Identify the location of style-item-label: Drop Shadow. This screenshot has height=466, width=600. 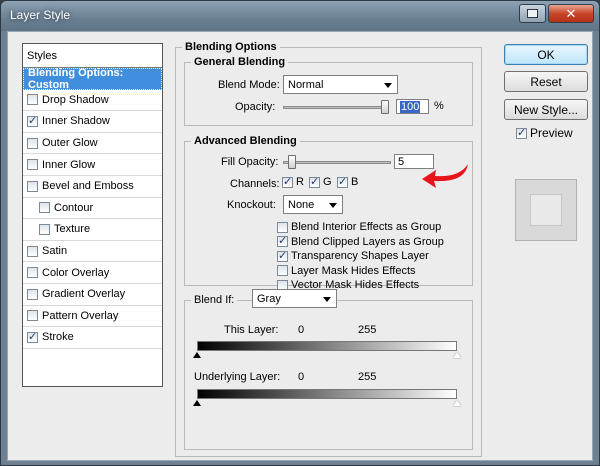
(75, 99).